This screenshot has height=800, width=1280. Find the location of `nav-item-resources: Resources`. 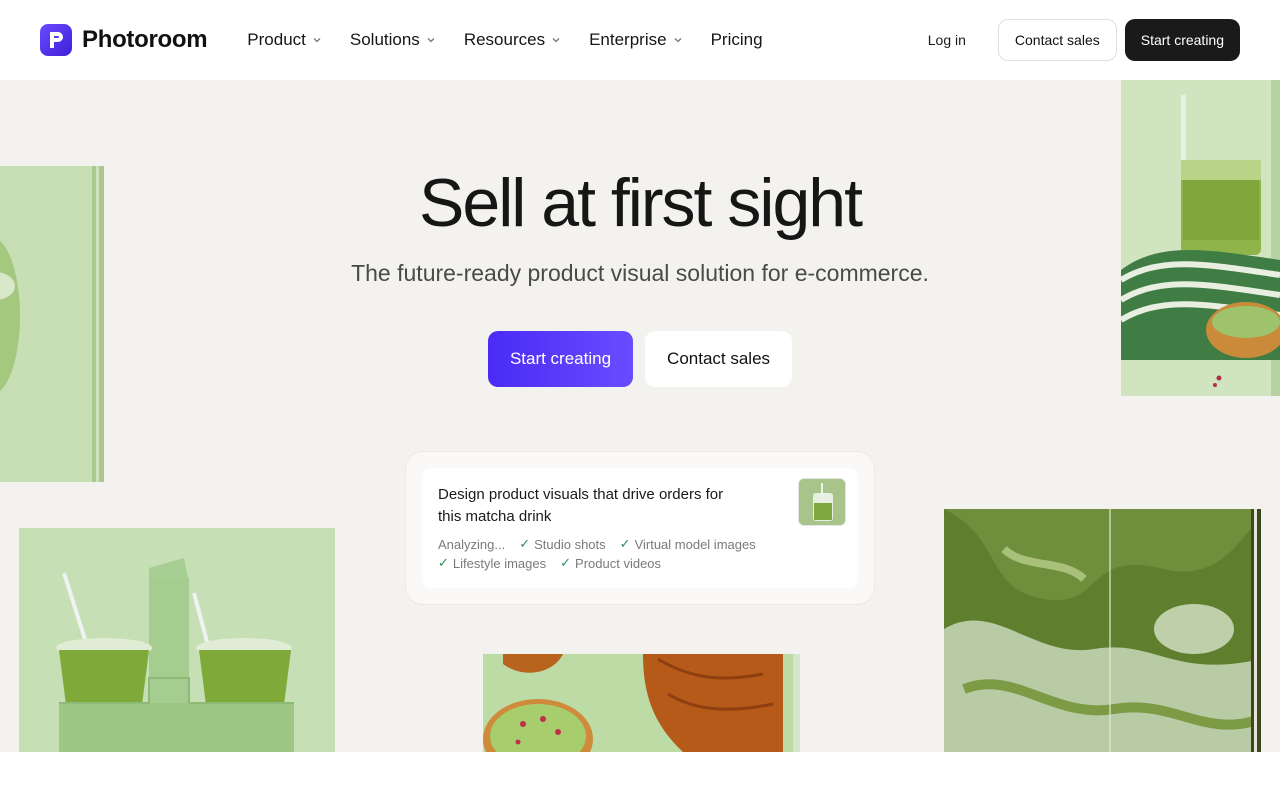

nav-item-resources: Resources is located at coordinates (512, 40).